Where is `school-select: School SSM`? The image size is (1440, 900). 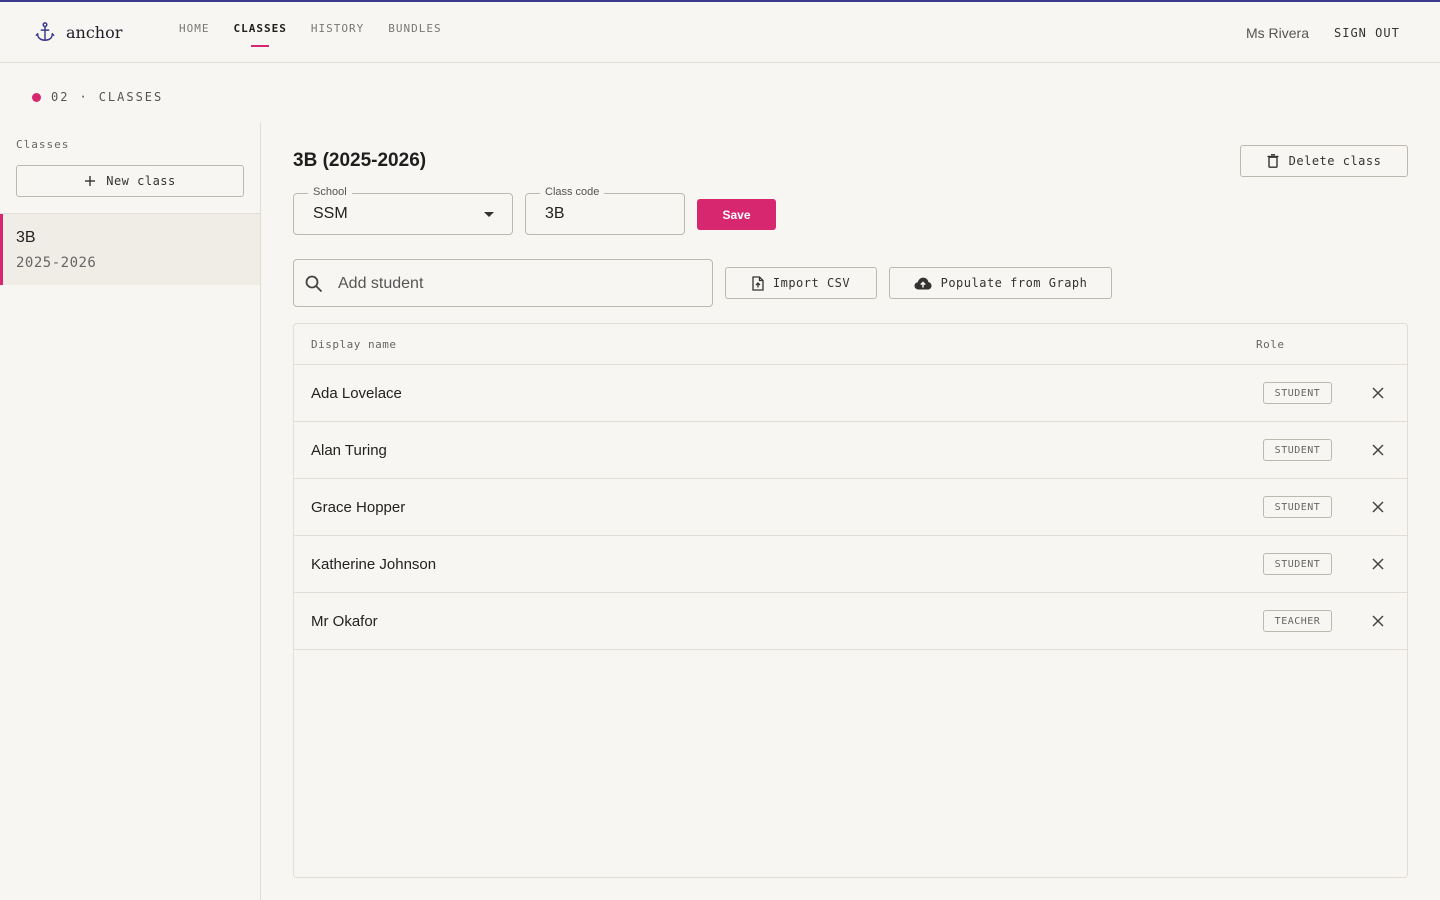 school-select: School SSM is located at coordinates (403, 210).